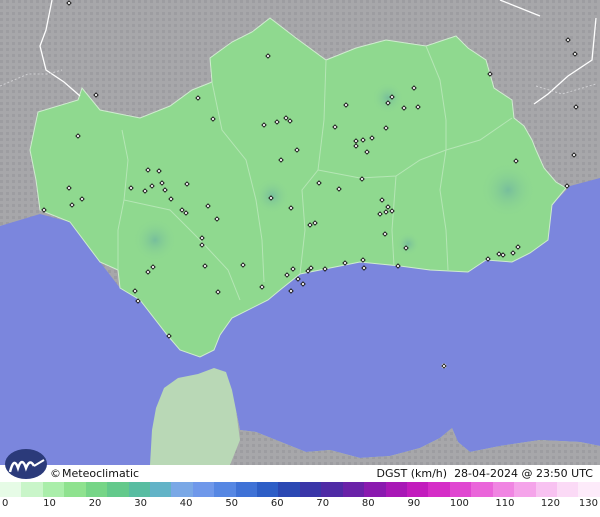 This screenshot has width=600, height=517. I want to click on color-scale-tick: 130, so click(588, 503).